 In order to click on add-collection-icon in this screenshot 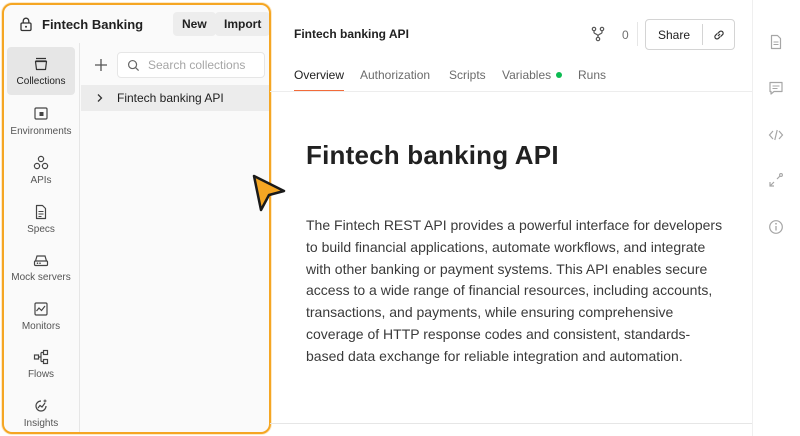, I will do `click(101, 65)`.